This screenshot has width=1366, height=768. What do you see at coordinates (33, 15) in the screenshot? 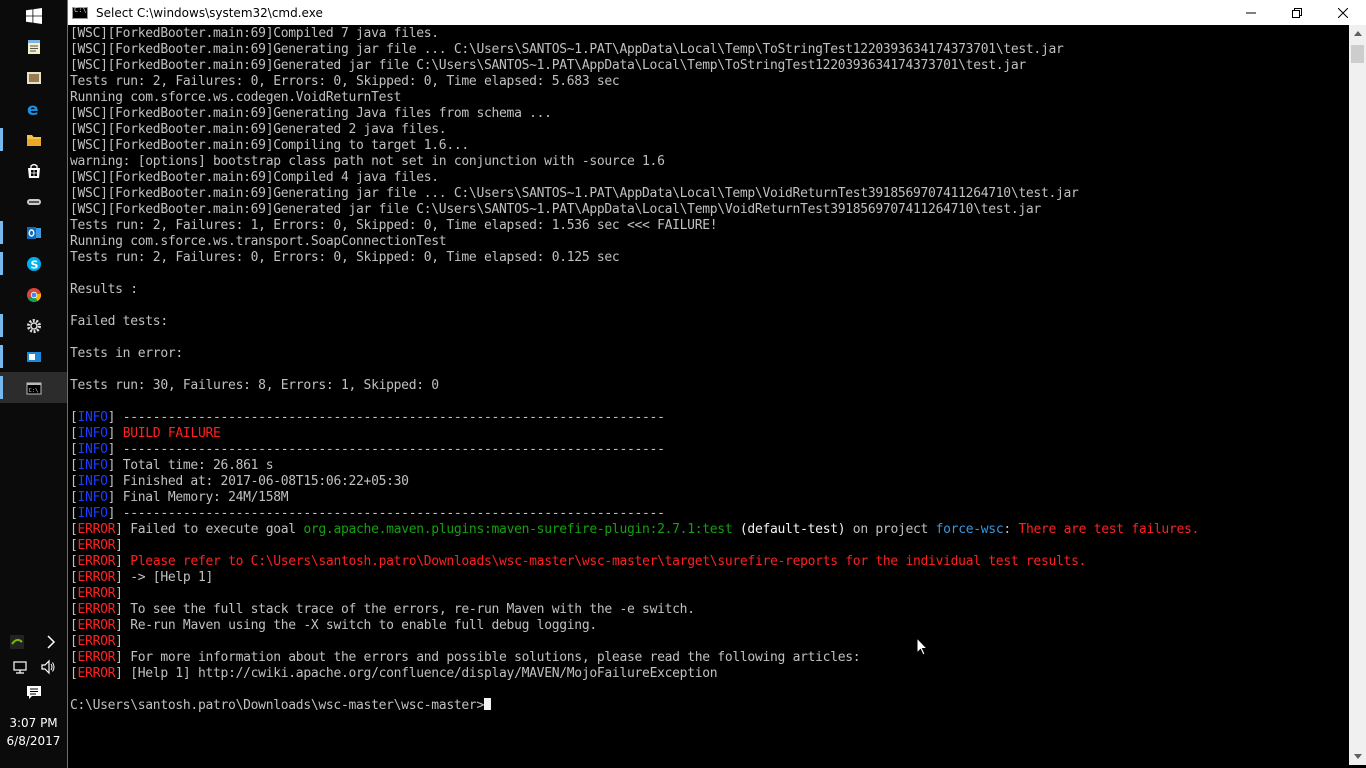
I see `start-button` at bounding box center [33, 15].